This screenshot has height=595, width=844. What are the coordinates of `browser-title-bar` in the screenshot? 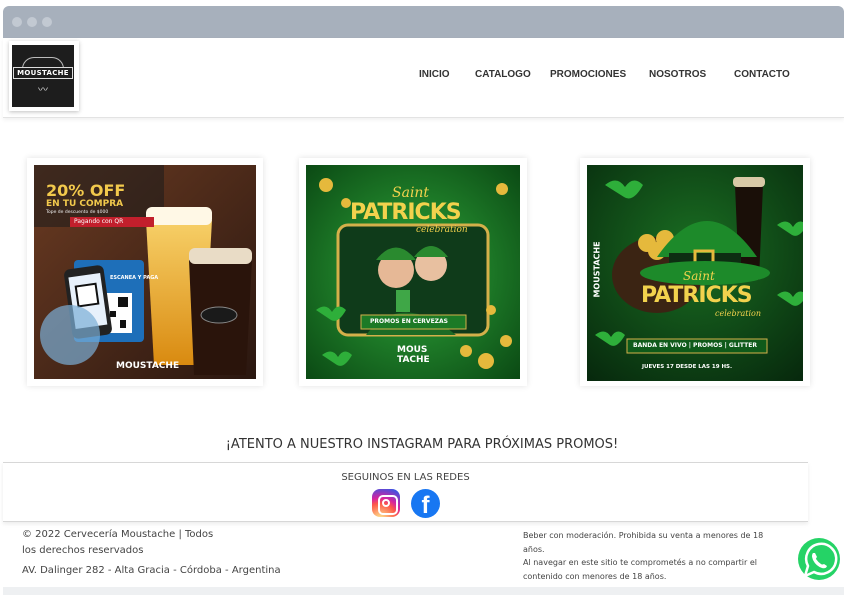 It's located at (423, 22).